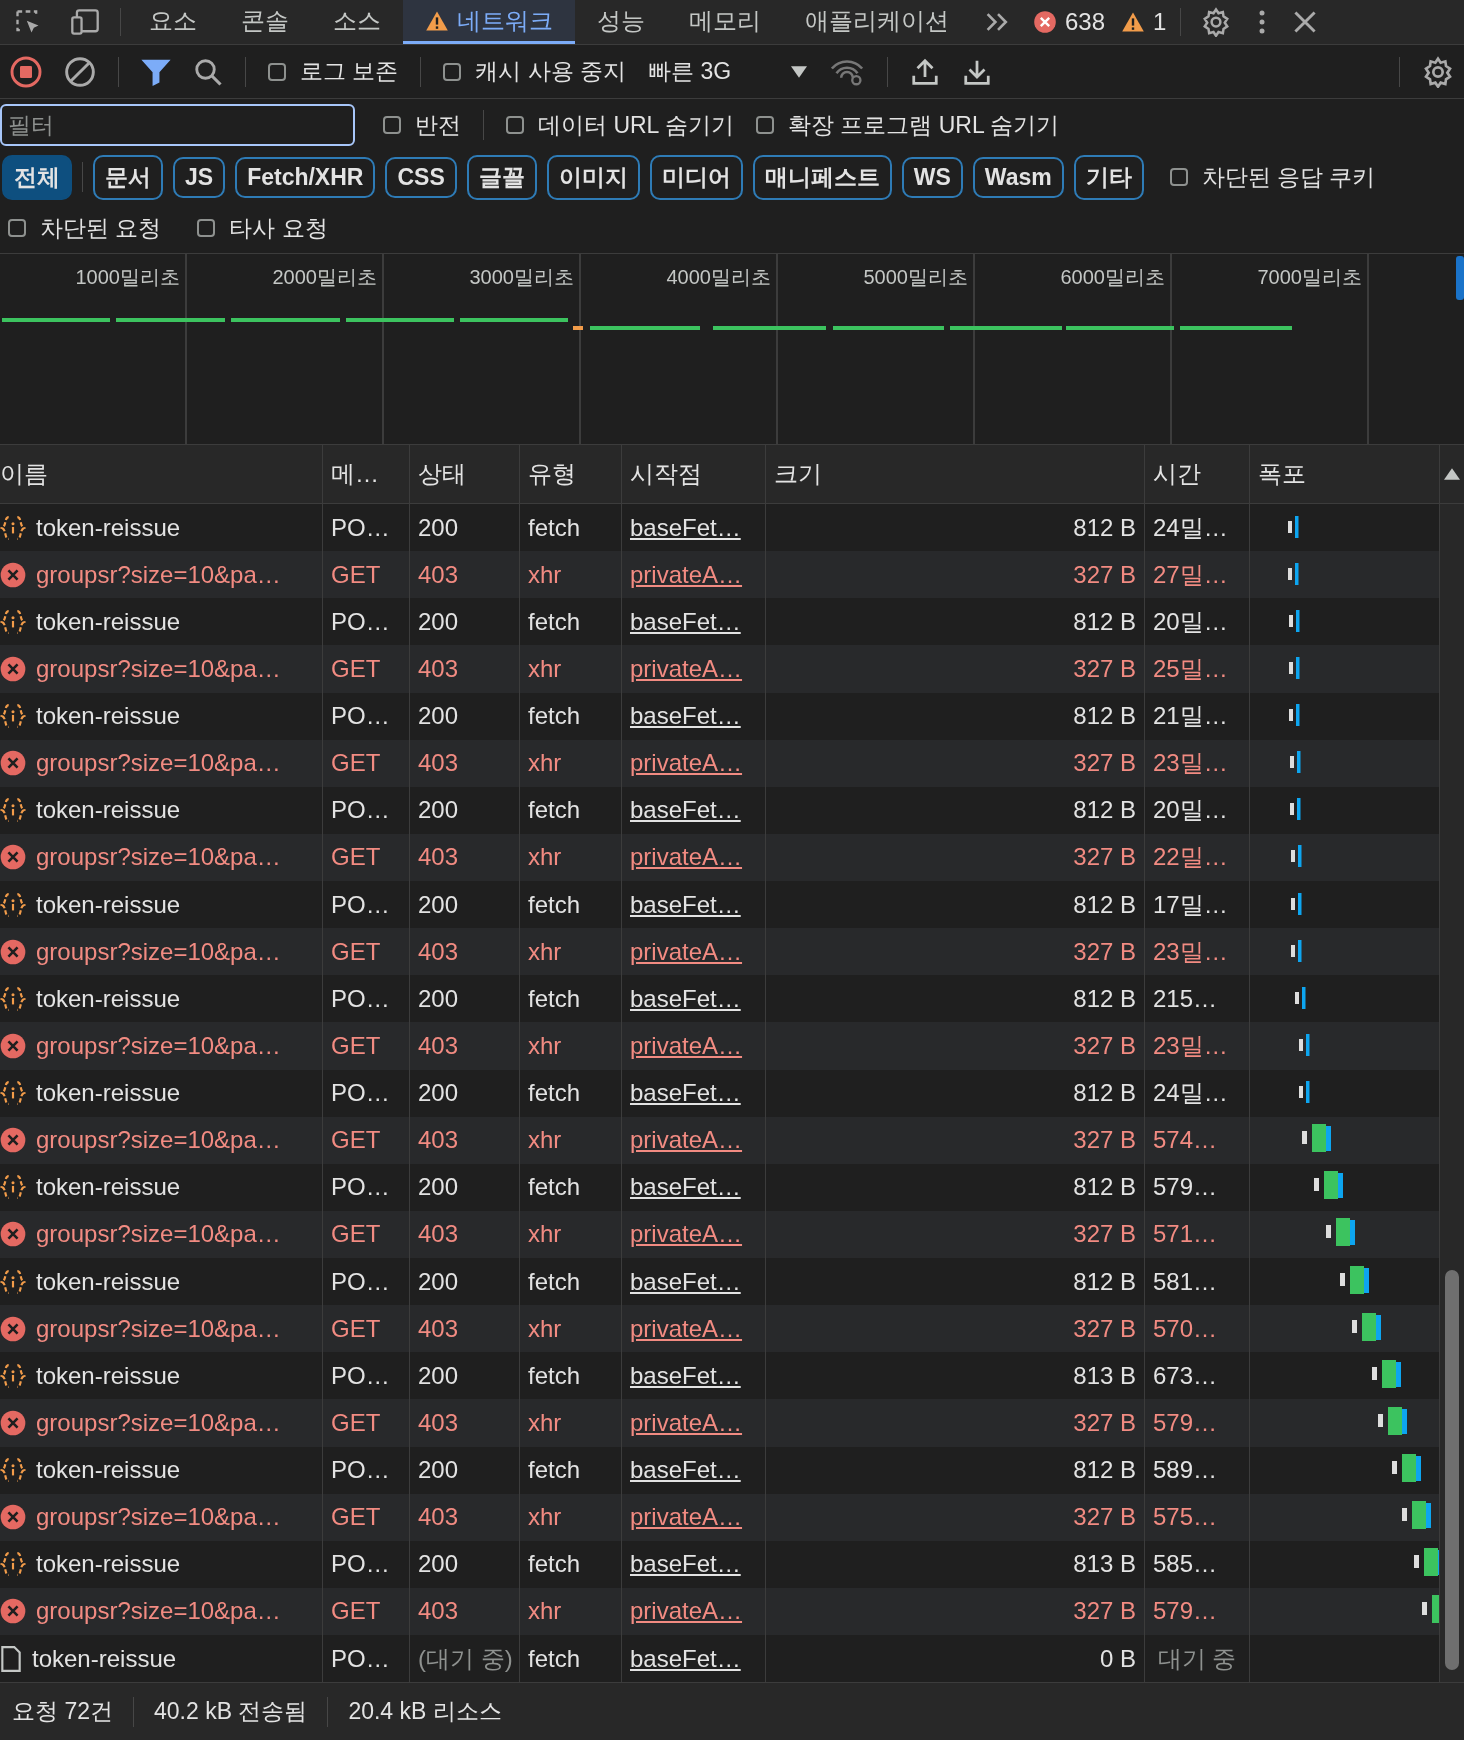 Image resolution: width=1464 pixels, height=1740 pixels. I want to click on record-icon, so click(26, 71).